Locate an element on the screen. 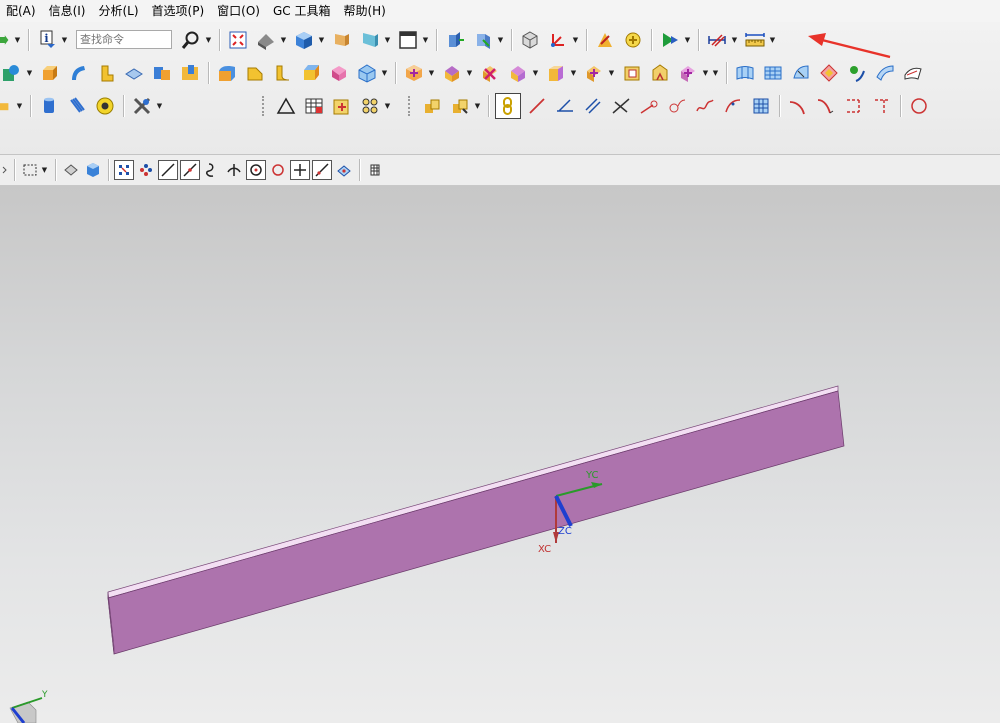  replace-face-icon is located at coordinates (518, 73).